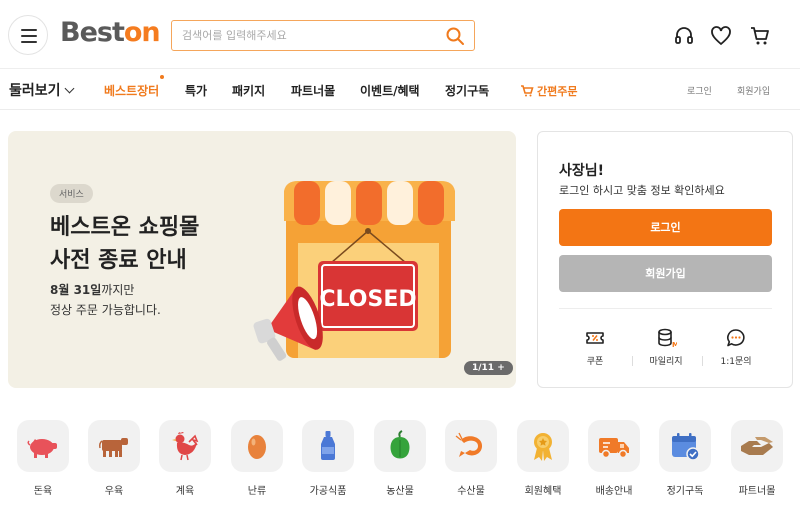 Image resolution: width=800 pixels, height=520 pixels. Describe the element at coordinates (328, 491) in the screenshot. I see `category-label: 가공식품` at that location.